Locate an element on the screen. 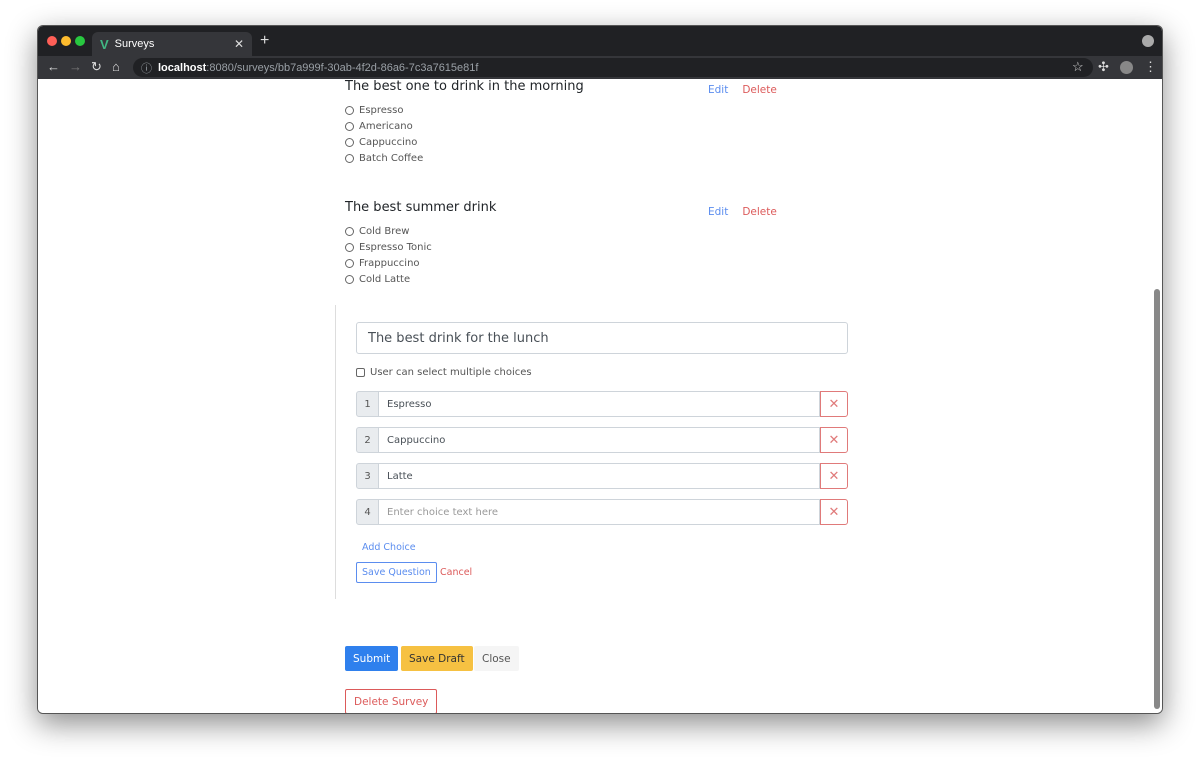  choice-input: Enter choice text here is located at coordinates (599, 512).